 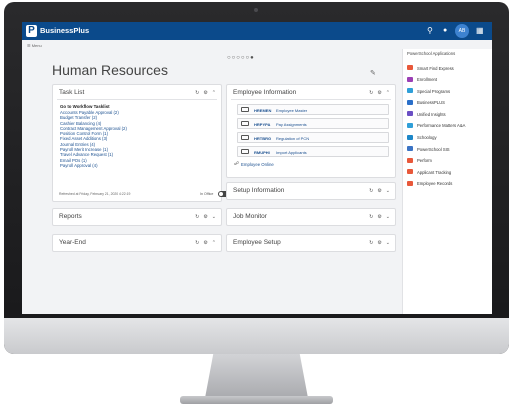 I want to click on mask-name: Pay Assignments, so click(x=291, y=124).